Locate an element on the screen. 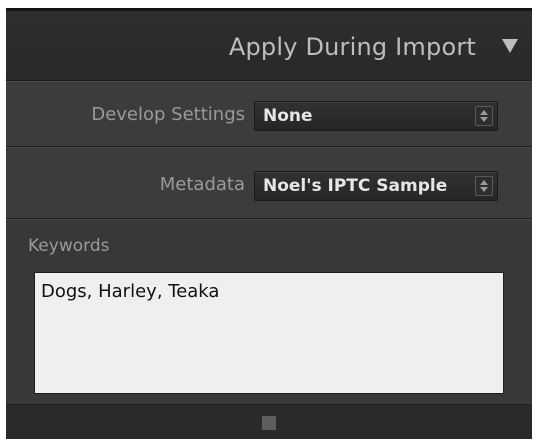 The width and height of the screenshot is (540, 441). resize-grip-icon is located at coordinates (269, 423).